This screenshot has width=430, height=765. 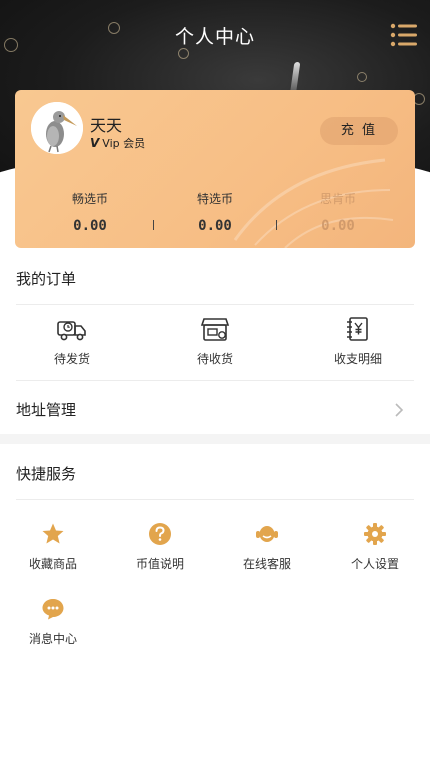 What do you see at coordinates (214, 199) in the screenshot?
I see `coin-label: 特选币` at bounding box center [214, 199].